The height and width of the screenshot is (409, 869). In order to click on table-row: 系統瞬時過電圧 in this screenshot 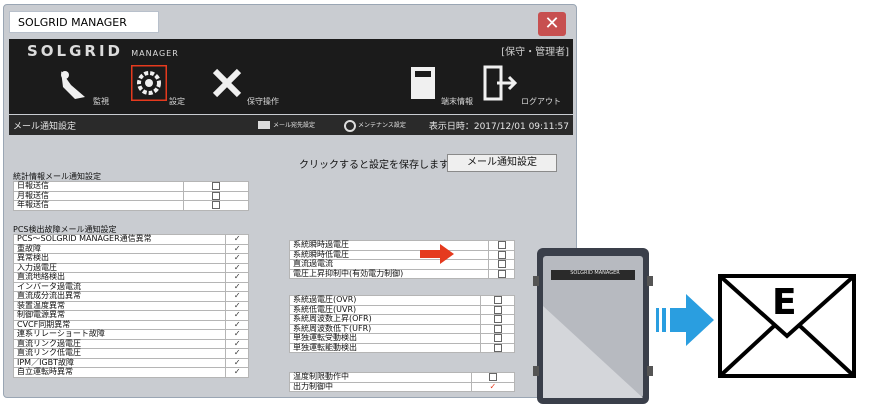, I will do `click(401, 245)`.